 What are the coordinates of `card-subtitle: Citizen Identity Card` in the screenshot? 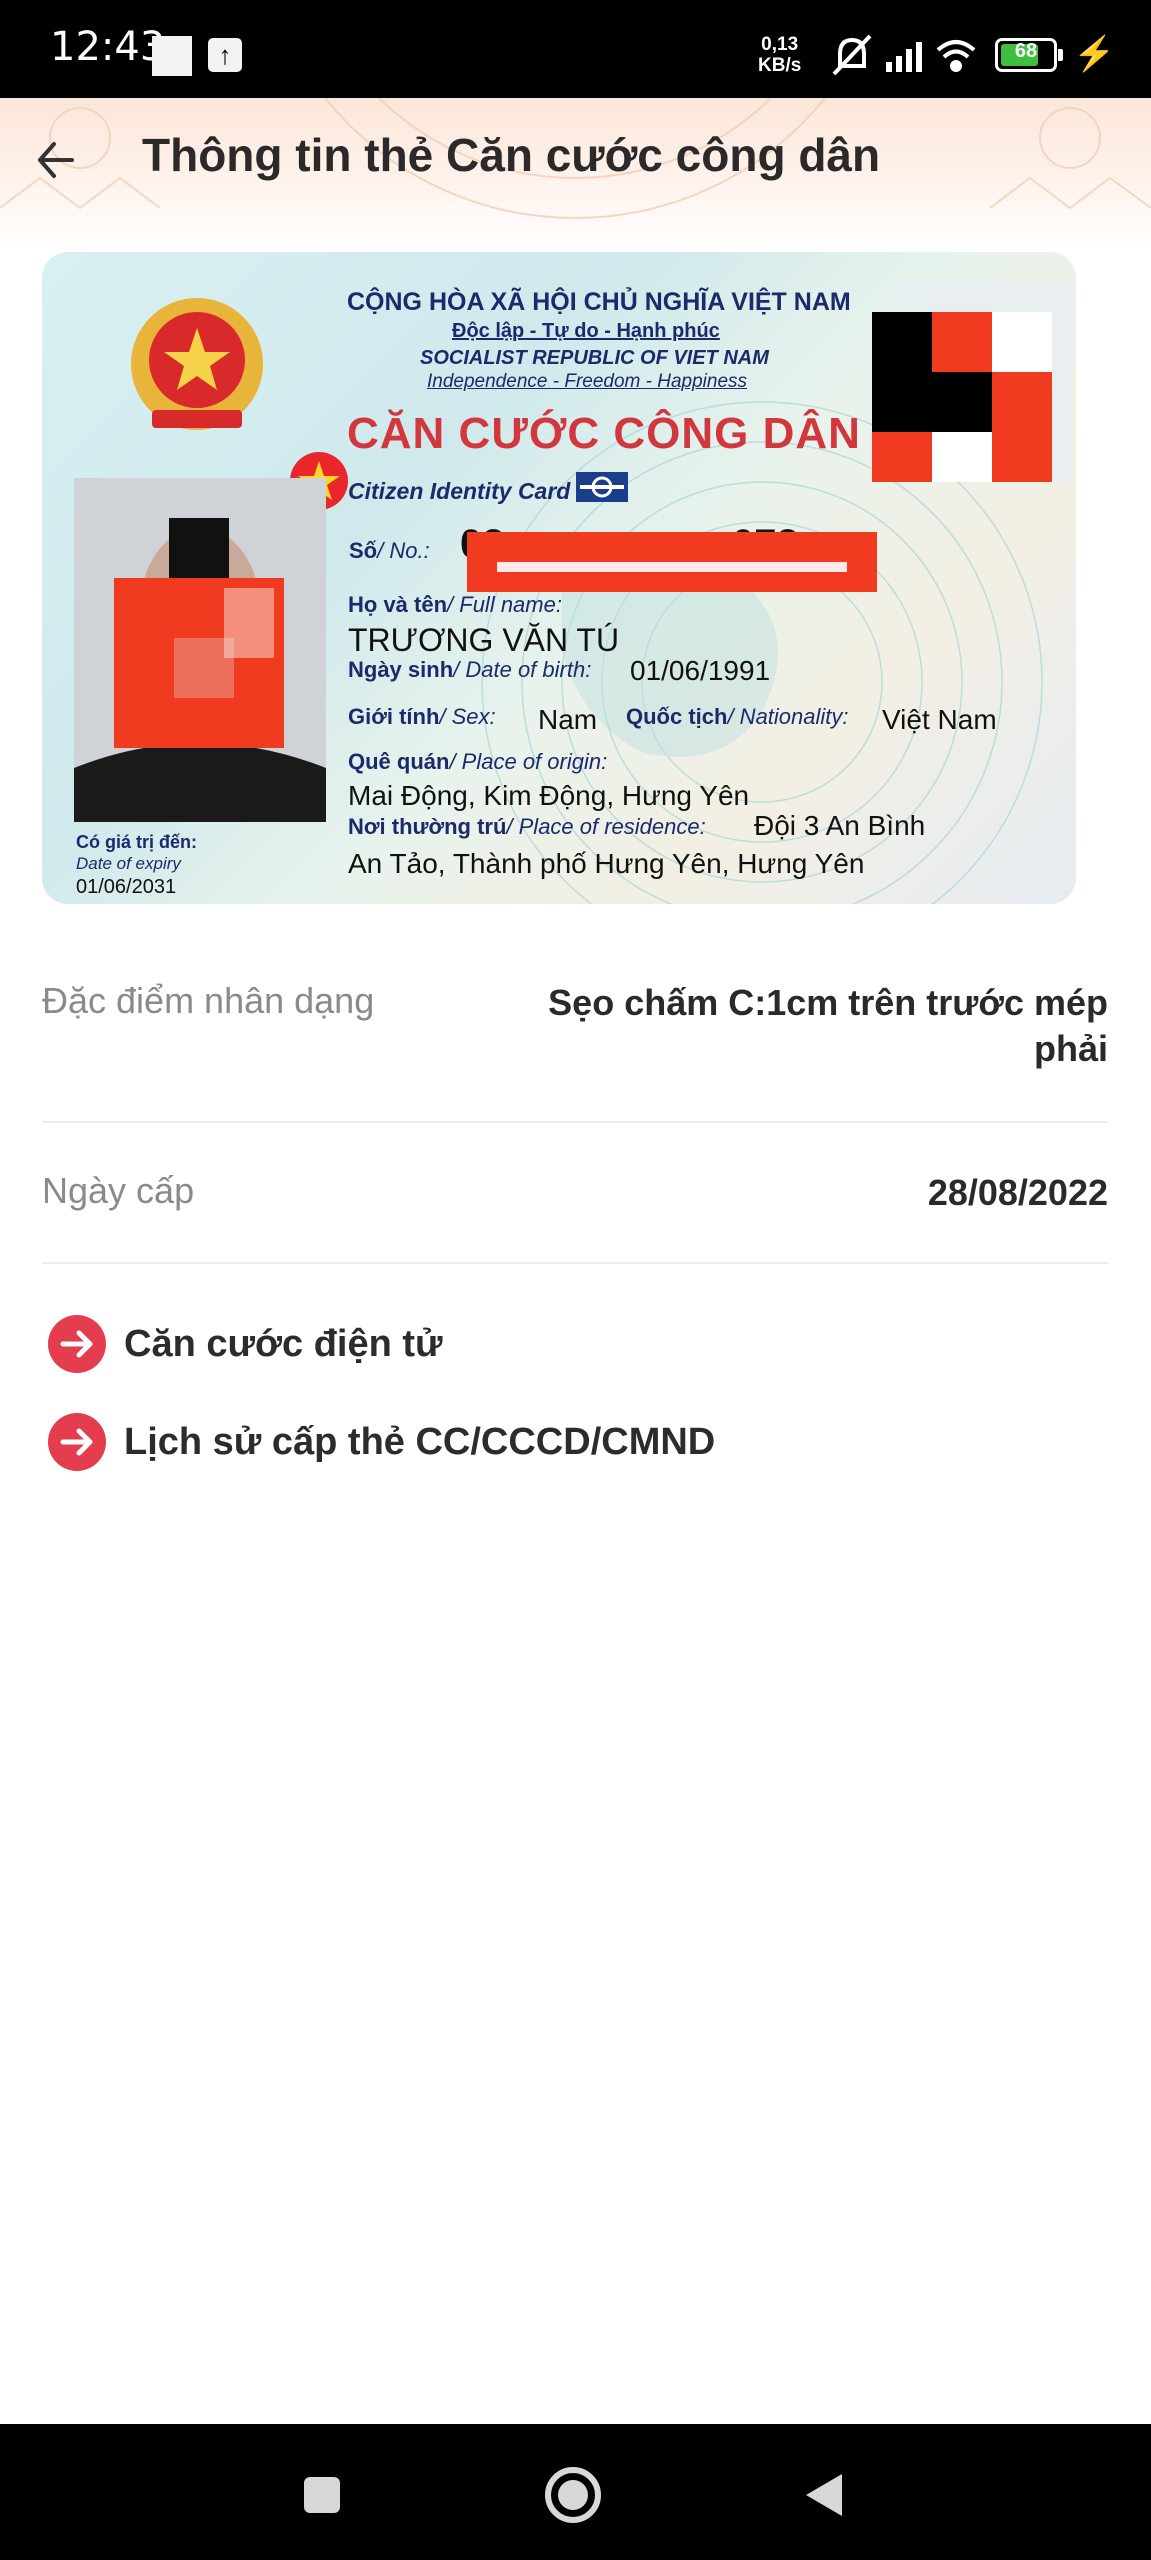 It's located at (459, 491).